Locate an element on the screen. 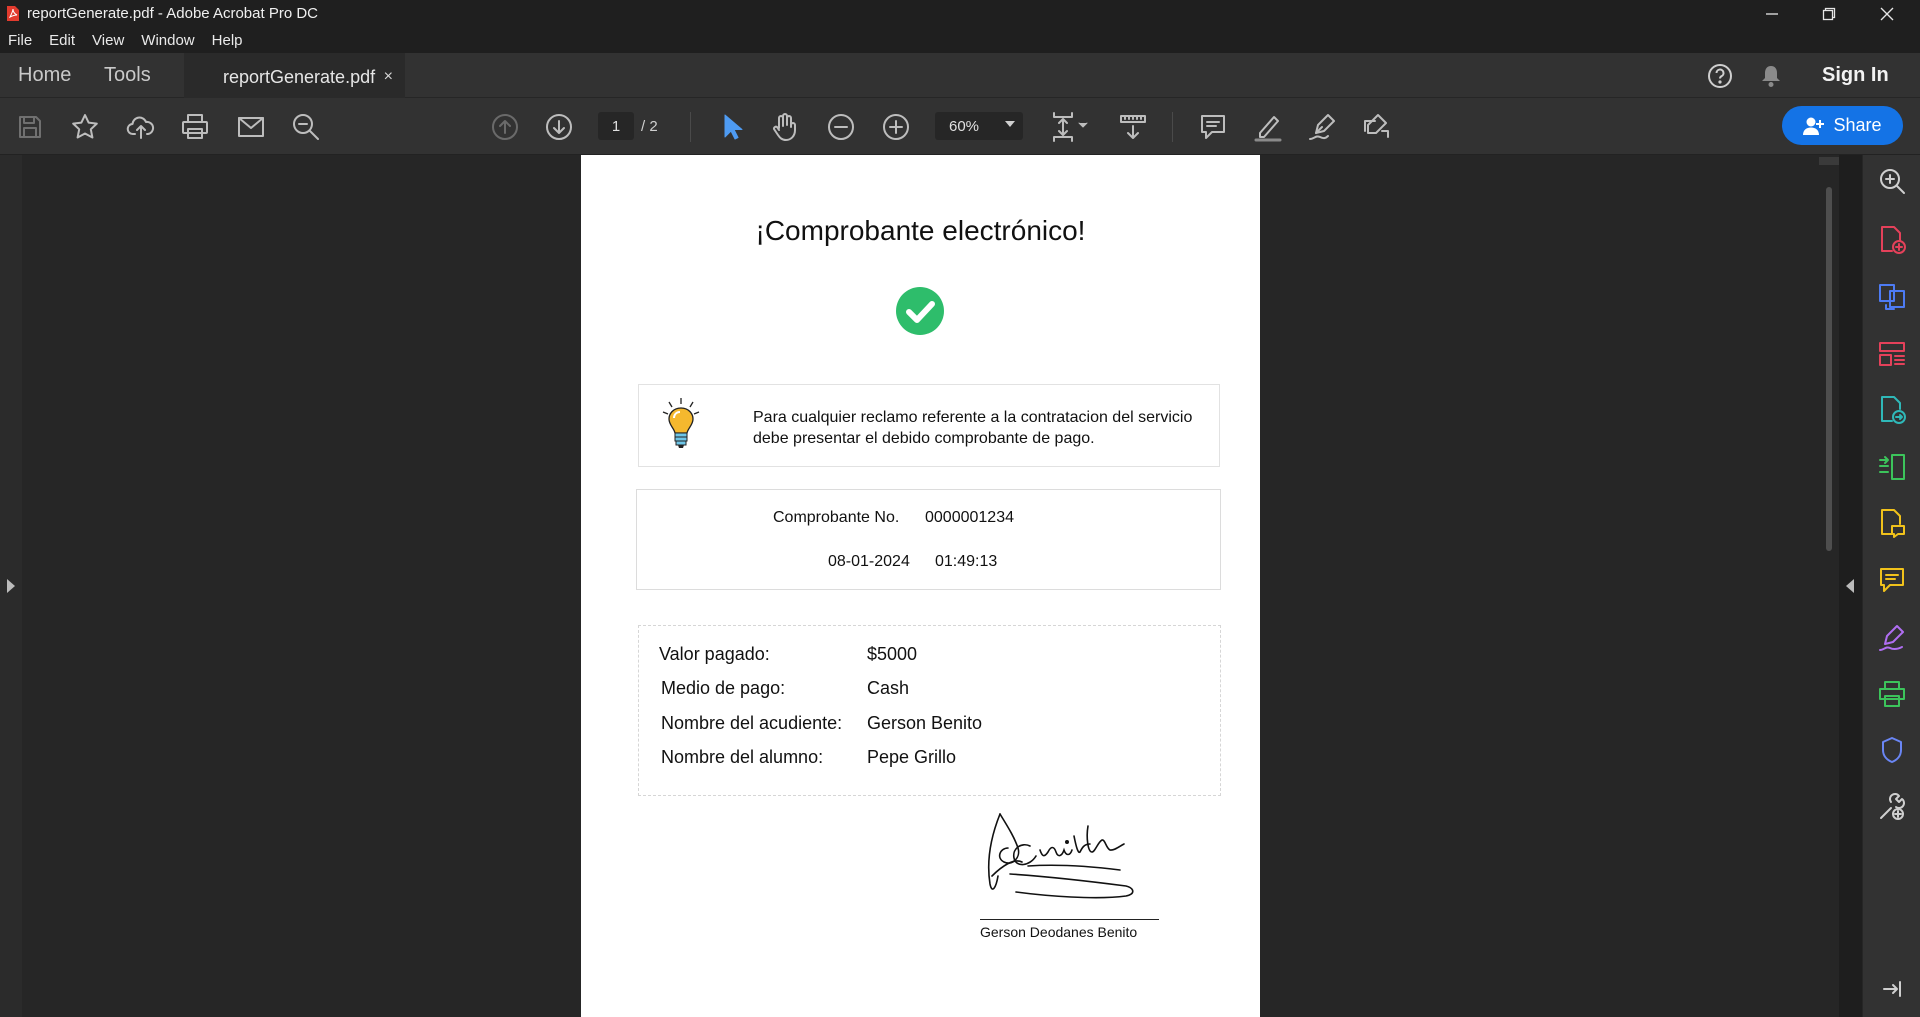 This screenshot has height=1017, width=1920. document-heading: ¡Comprobante electrónico! is located at coordinates (920, 230).